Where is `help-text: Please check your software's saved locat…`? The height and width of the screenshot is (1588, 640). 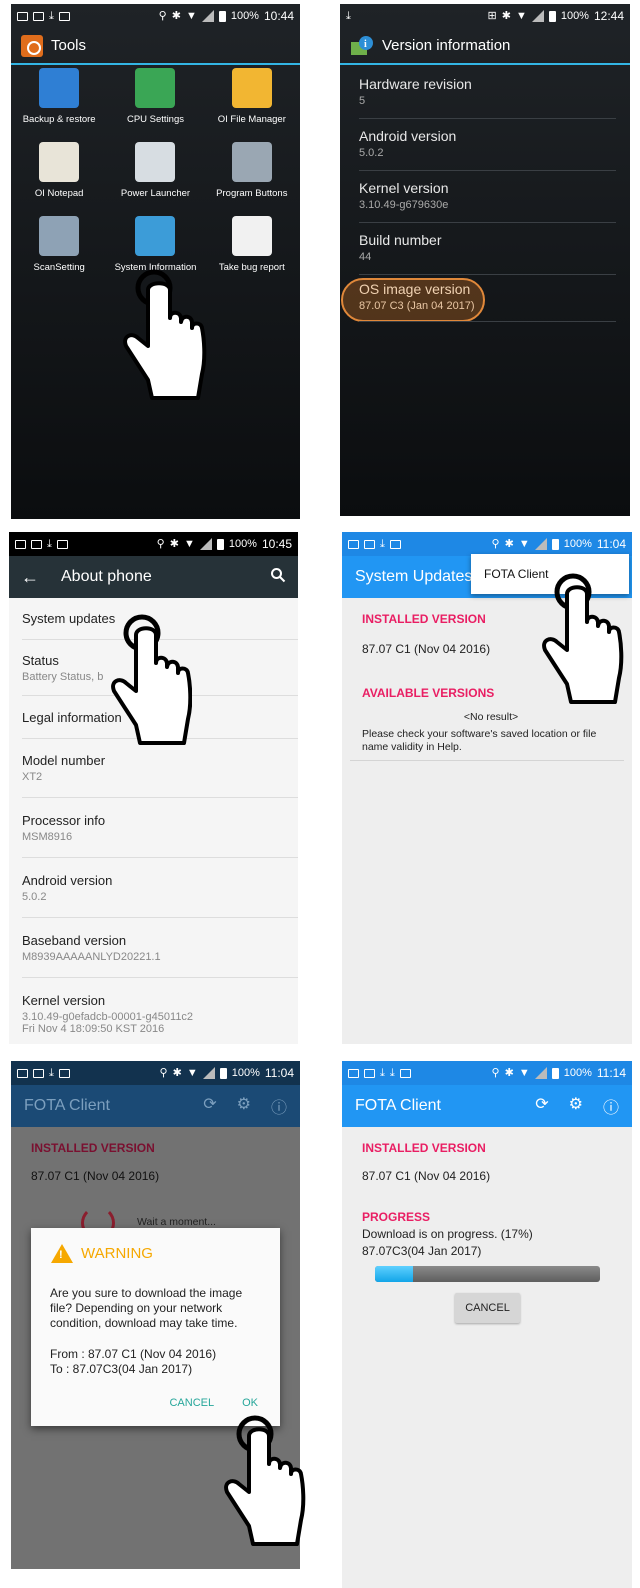
help-text: Please check your software's saved locat… is located at coordinates (479, 740).